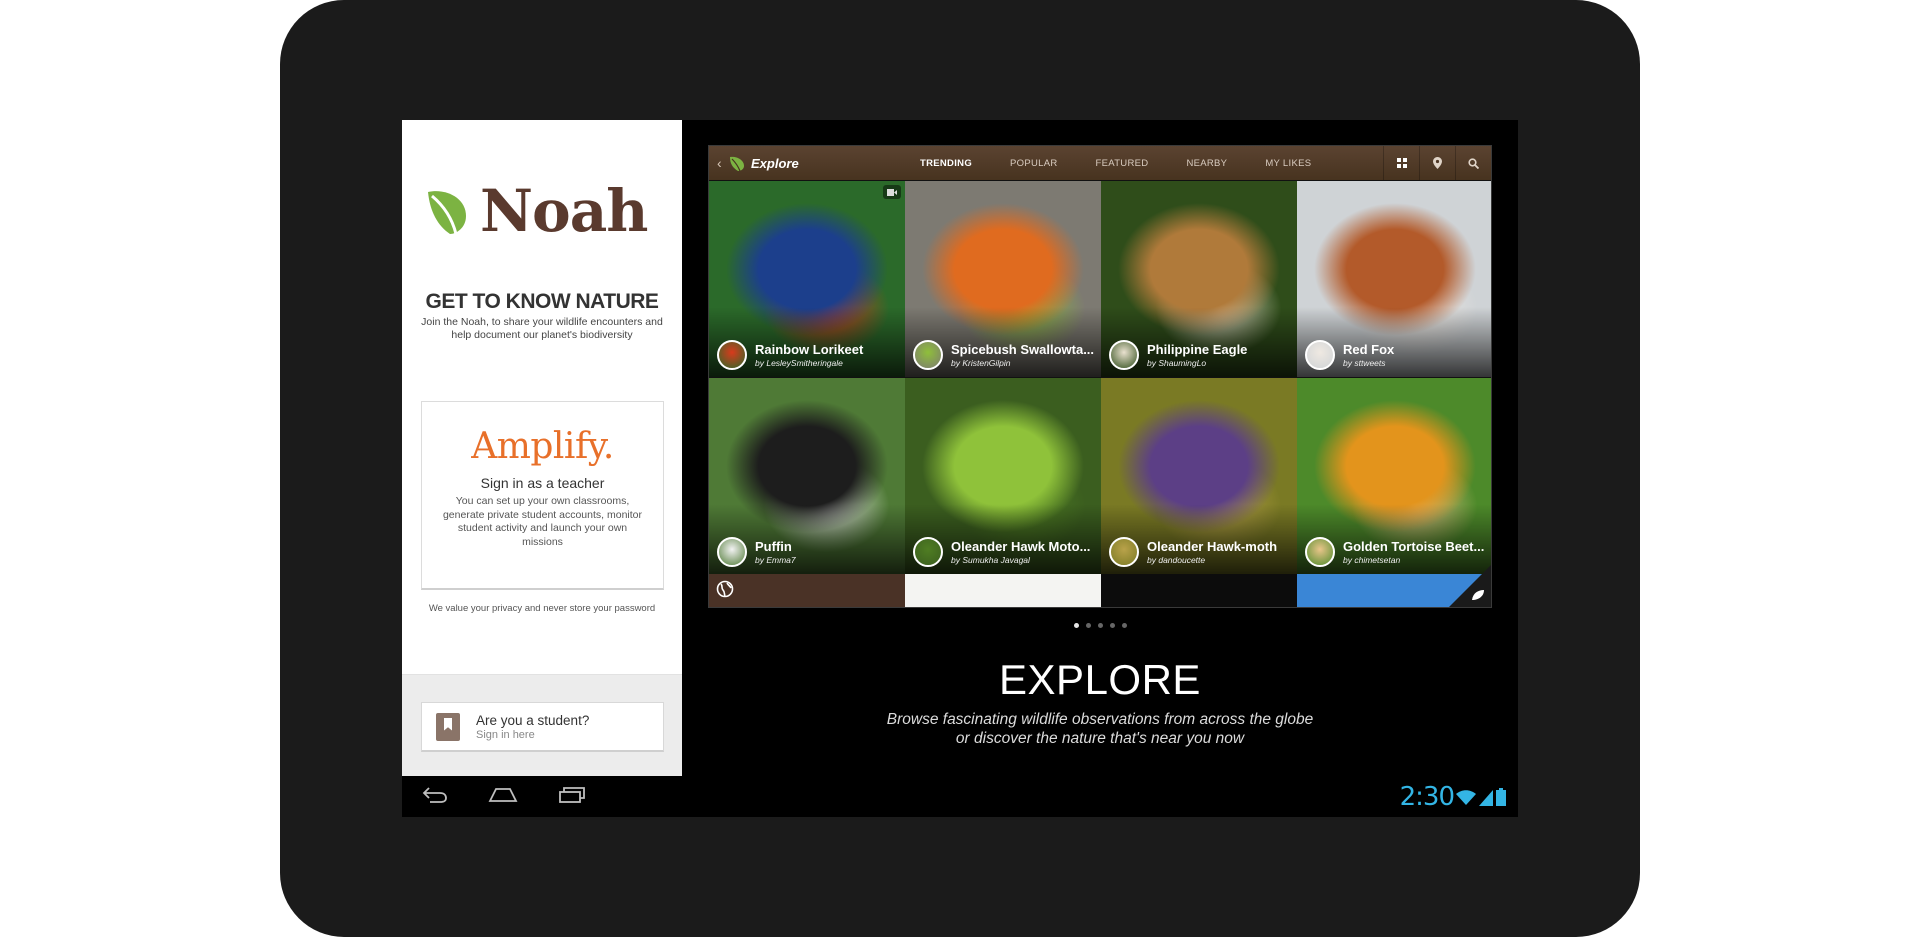  Describe the element at coordinates (1197, 349) in the screenshot. I see `observation-name: Philippine Eagle` at that location.